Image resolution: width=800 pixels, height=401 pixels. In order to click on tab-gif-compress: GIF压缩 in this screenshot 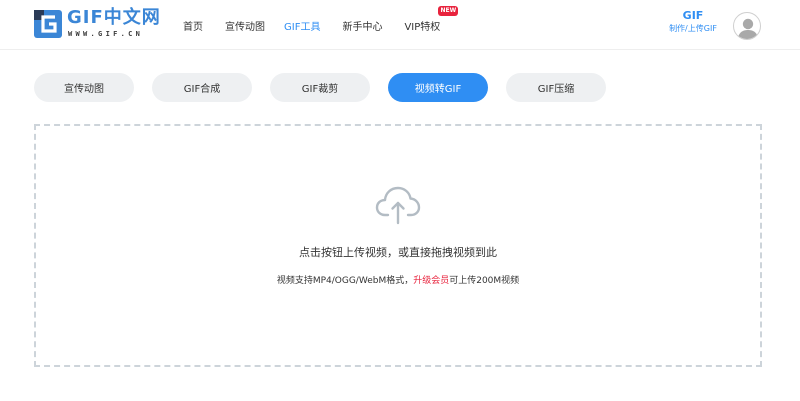, I will do `click(556, 87)`.